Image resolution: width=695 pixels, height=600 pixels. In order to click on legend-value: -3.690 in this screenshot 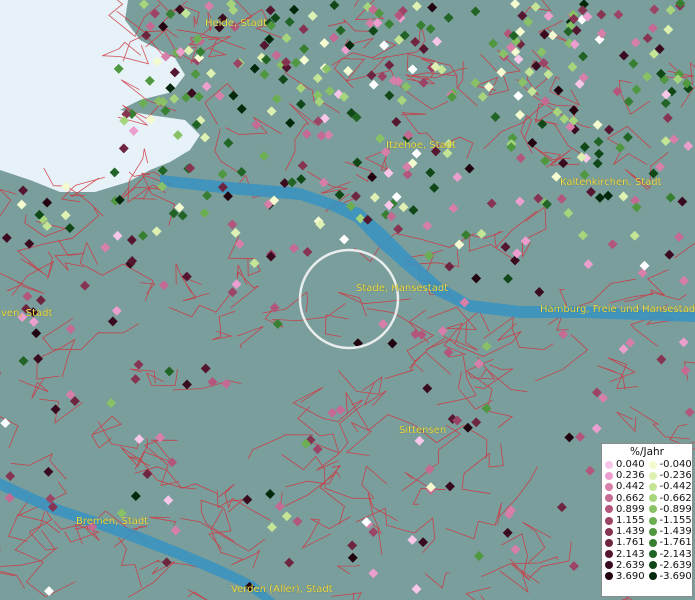, I will do `click(675, 576)`.